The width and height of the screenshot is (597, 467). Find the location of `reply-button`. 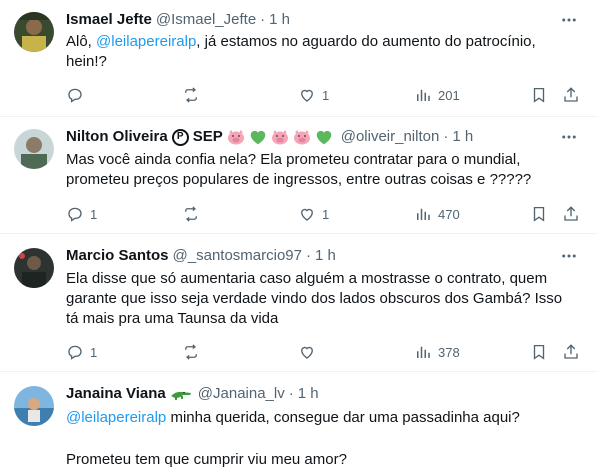

reply-button is located at coordinates (78, 95).